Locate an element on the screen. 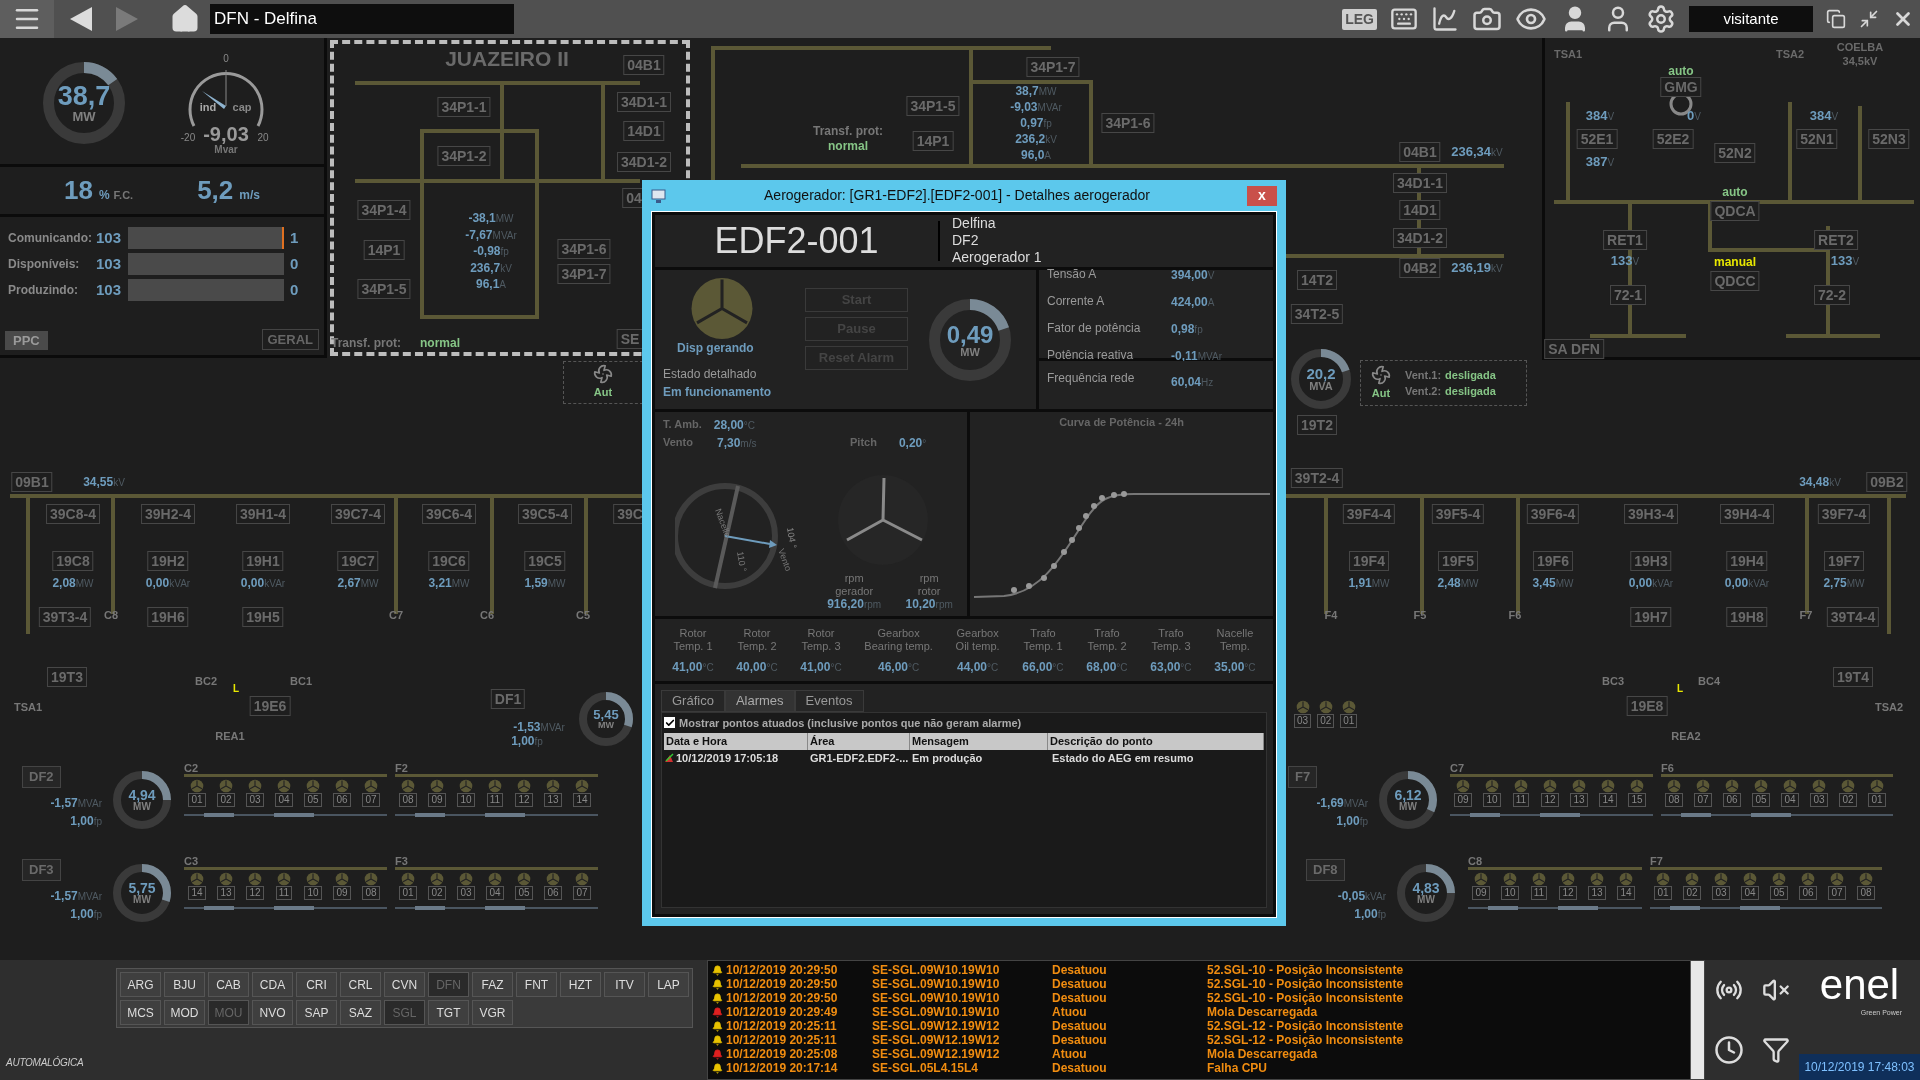 This screenshot has height=1080, width=1920. site-button: NVO is located at coordinates (272, 1012).